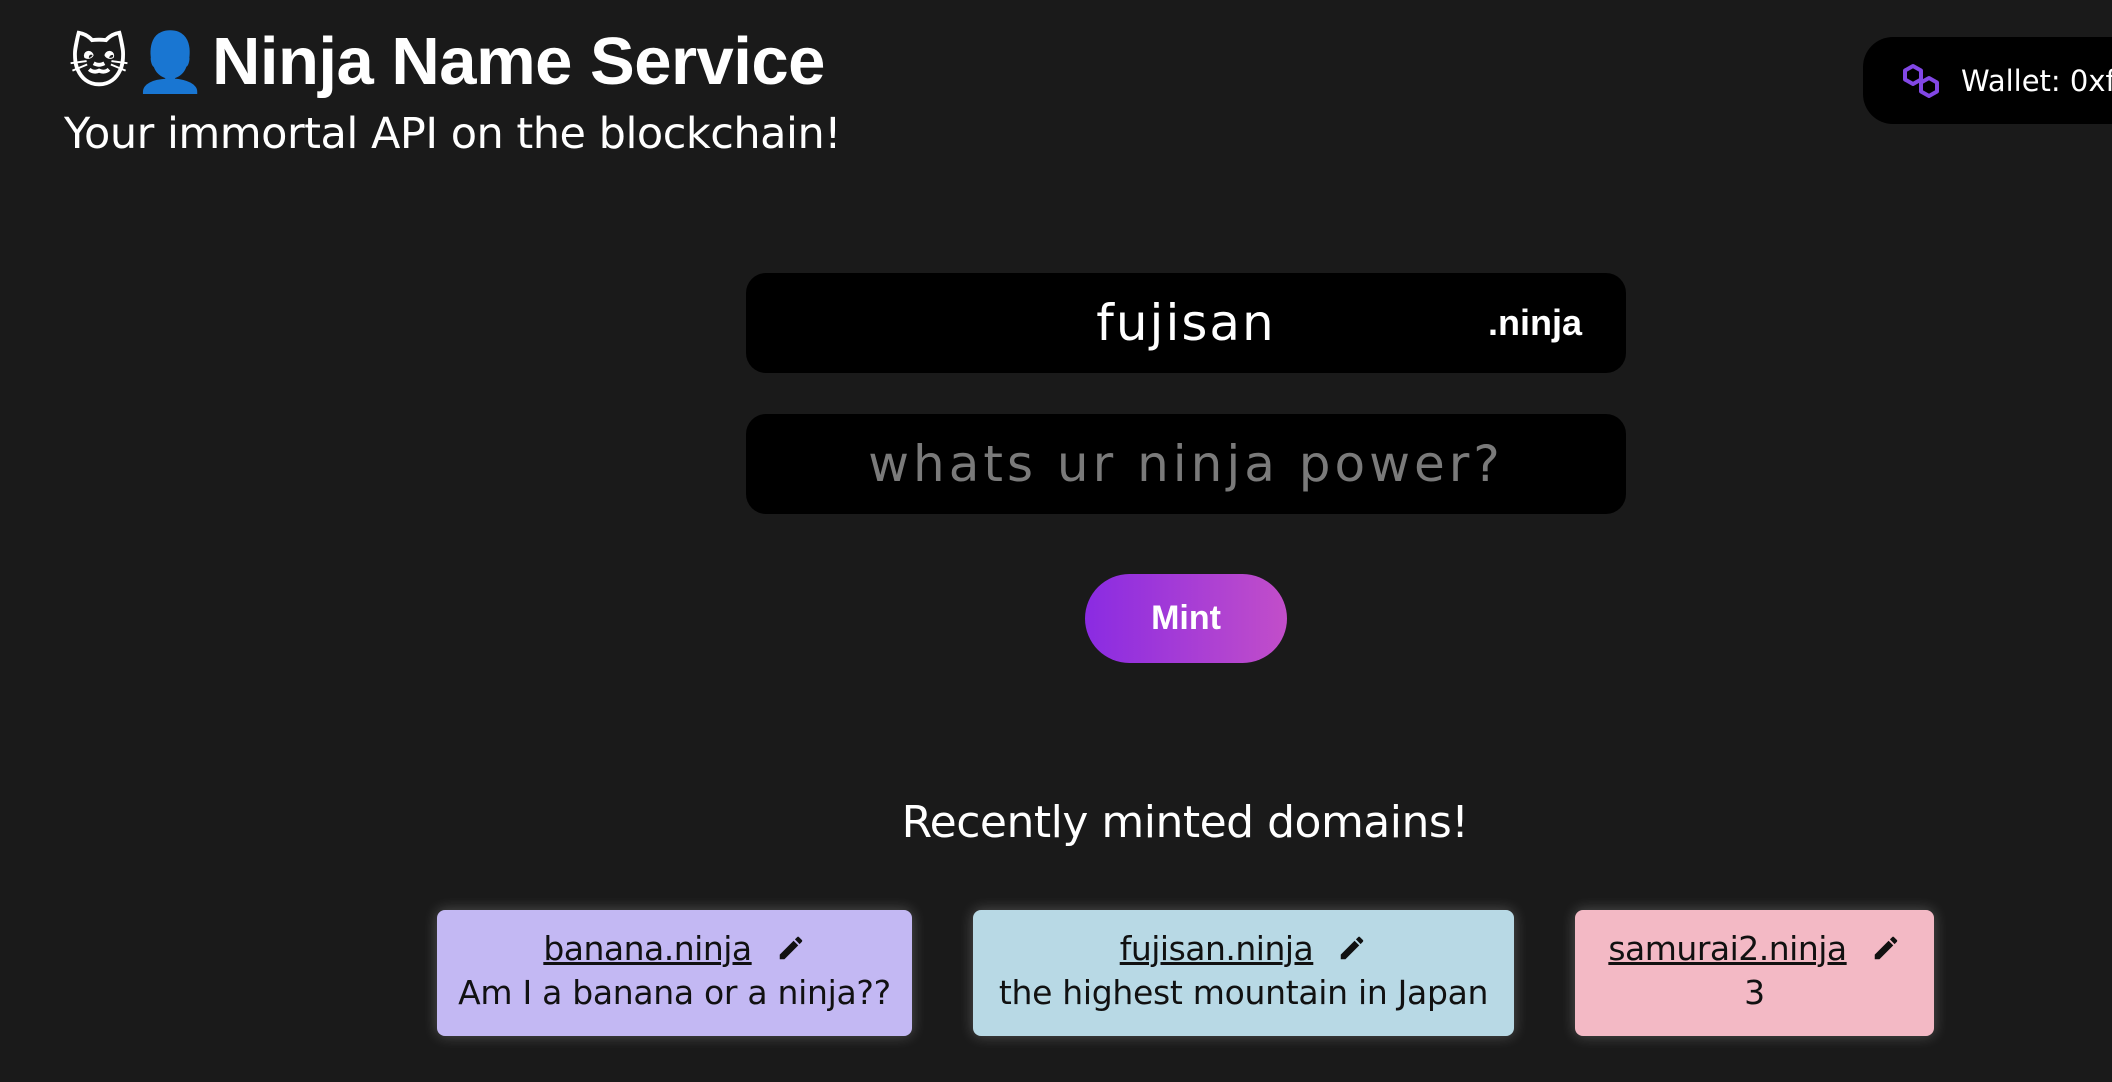 The image size is (2112, 1082). I want to click on domain-link: fujisan.ninja, so click(1217, 948).